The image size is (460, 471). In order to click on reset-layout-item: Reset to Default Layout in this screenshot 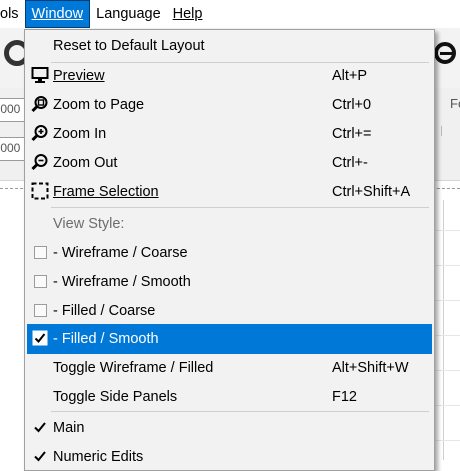, I will do `click(229, 45)`.